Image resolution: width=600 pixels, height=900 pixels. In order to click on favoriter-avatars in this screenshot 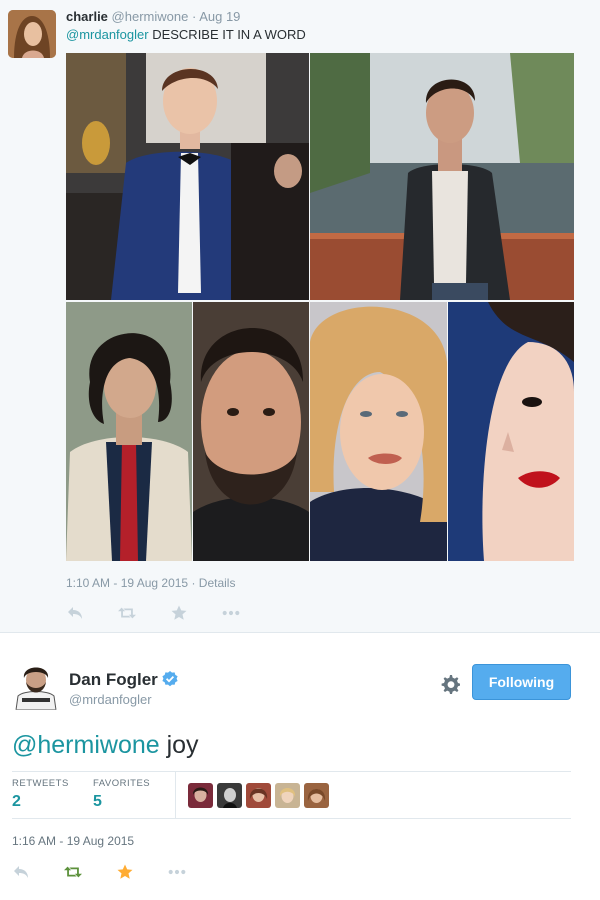, I will do `click(258, 795)`.